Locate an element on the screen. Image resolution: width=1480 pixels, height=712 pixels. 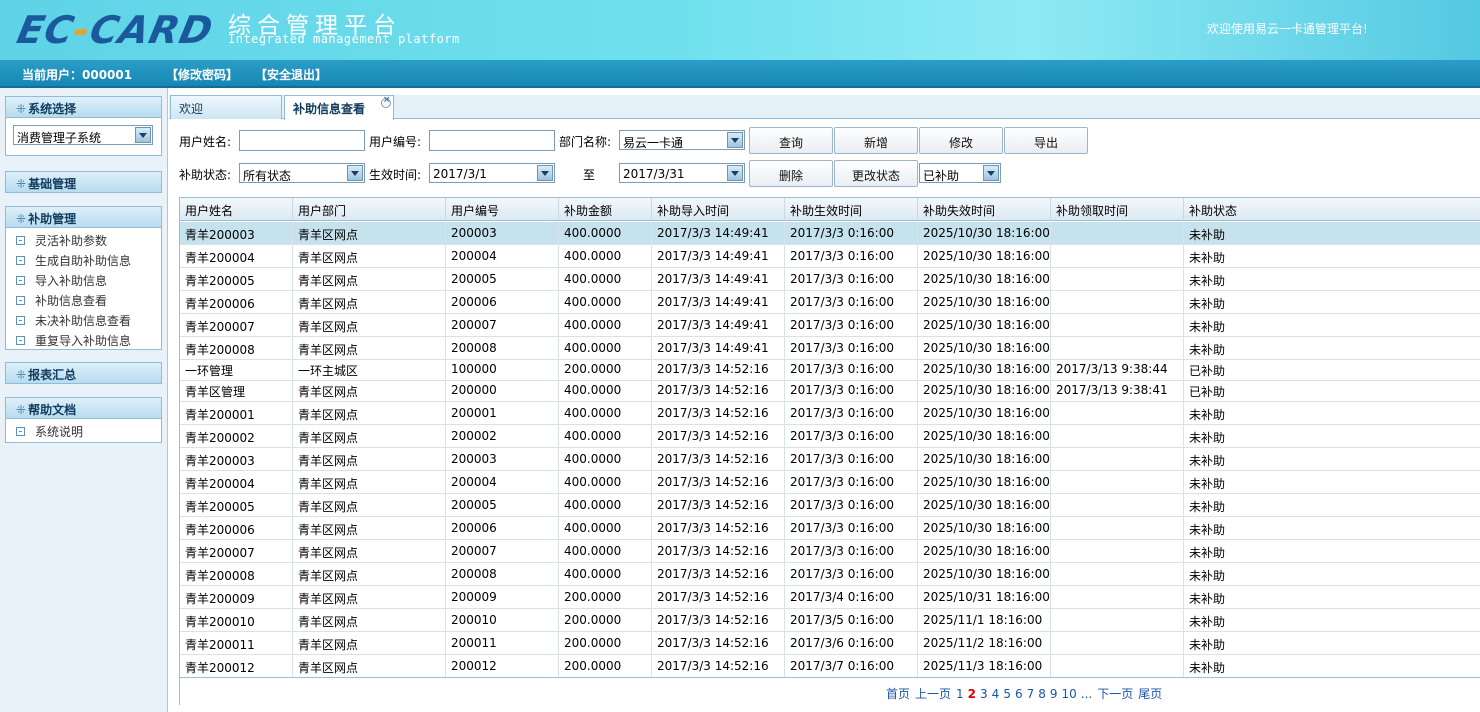
report-header: ⁜ 报表汇总 is located at coordinates (83, 373).